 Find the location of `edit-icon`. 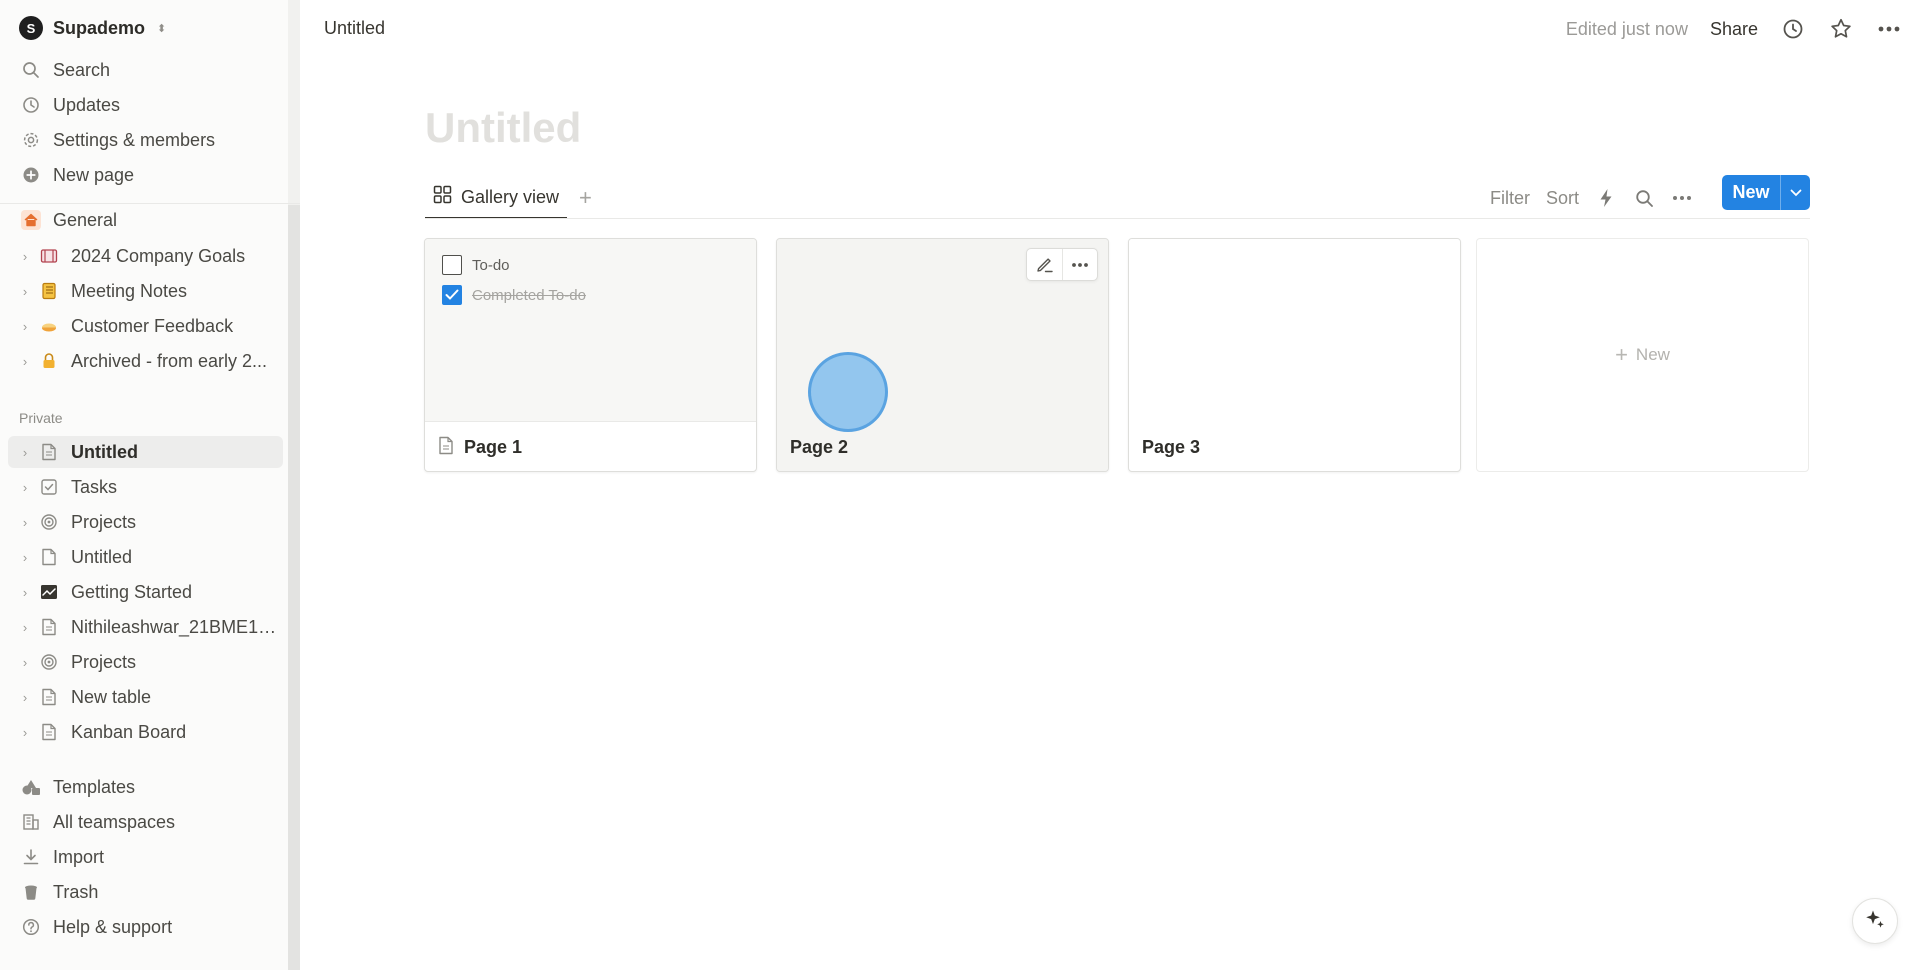

edit-icon is located at coordinates (1044, 264).